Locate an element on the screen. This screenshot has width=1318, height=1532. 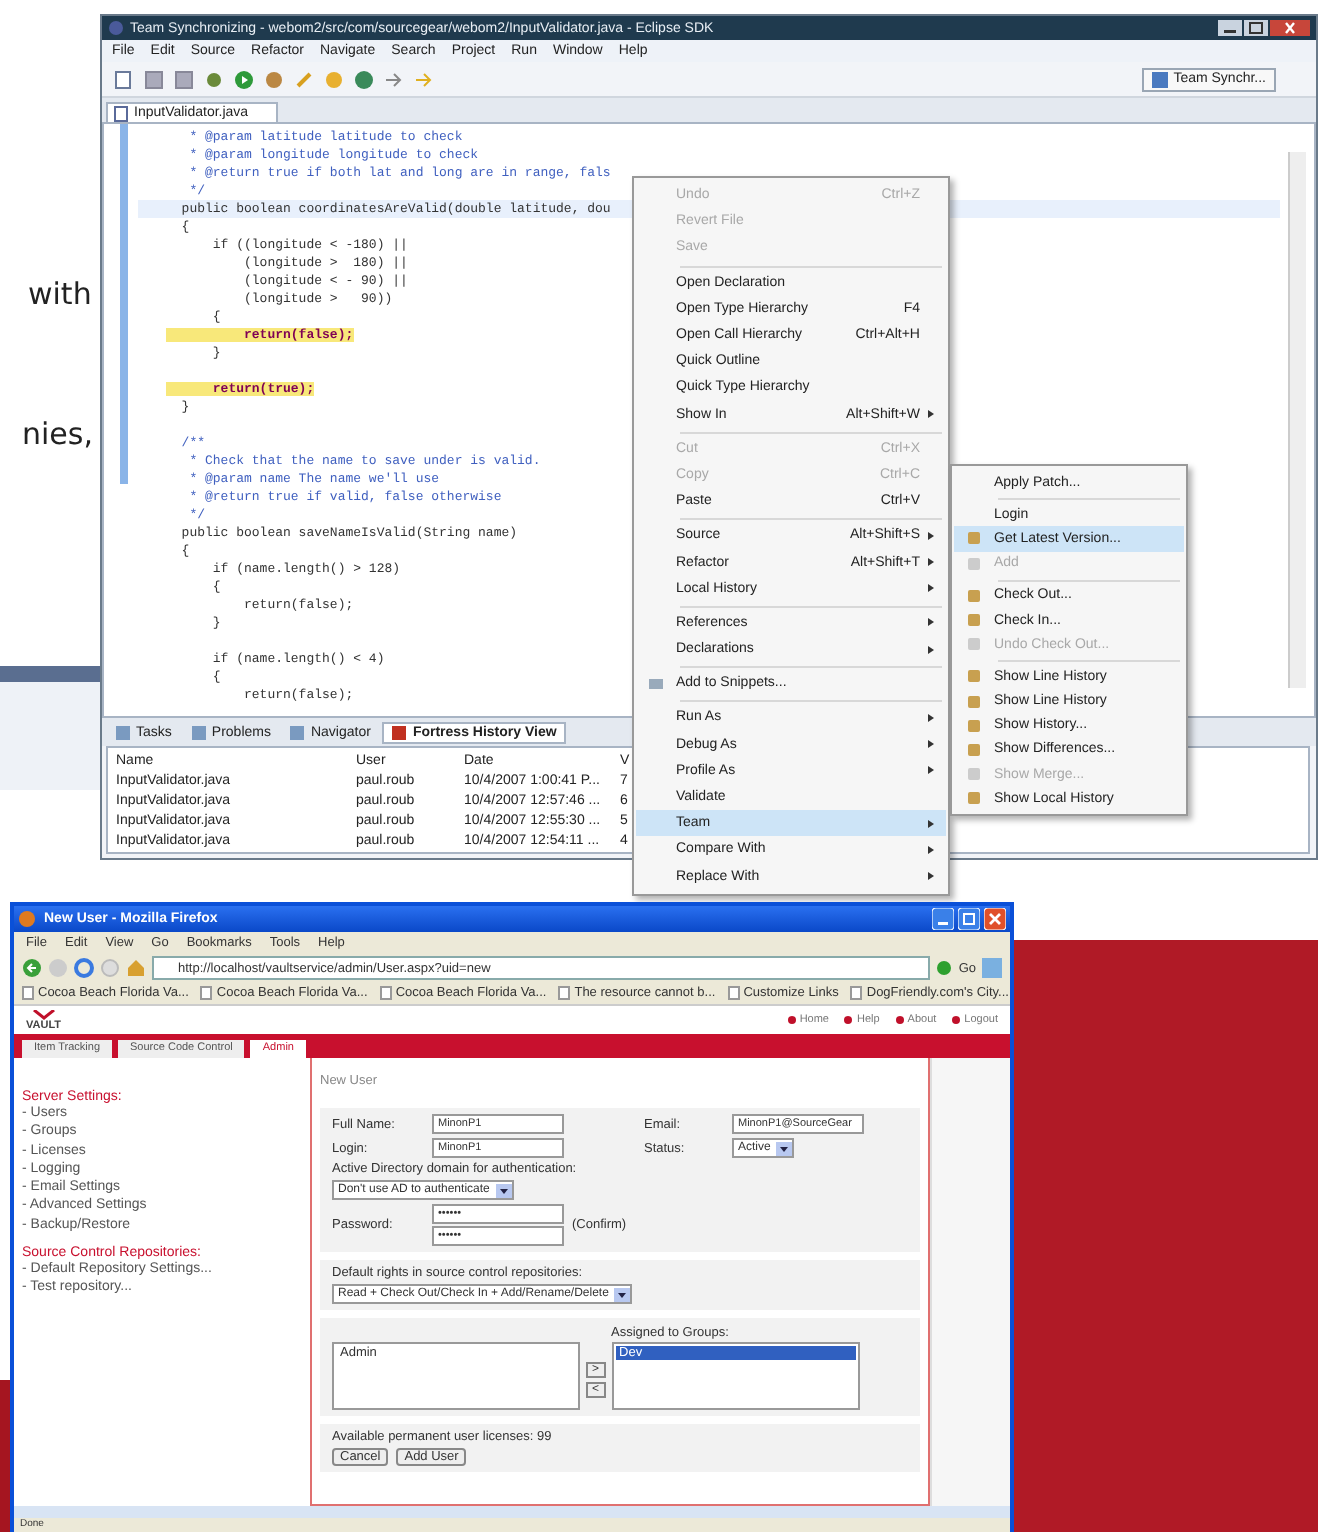
new-file-icon is located at coordinates (124, 79).